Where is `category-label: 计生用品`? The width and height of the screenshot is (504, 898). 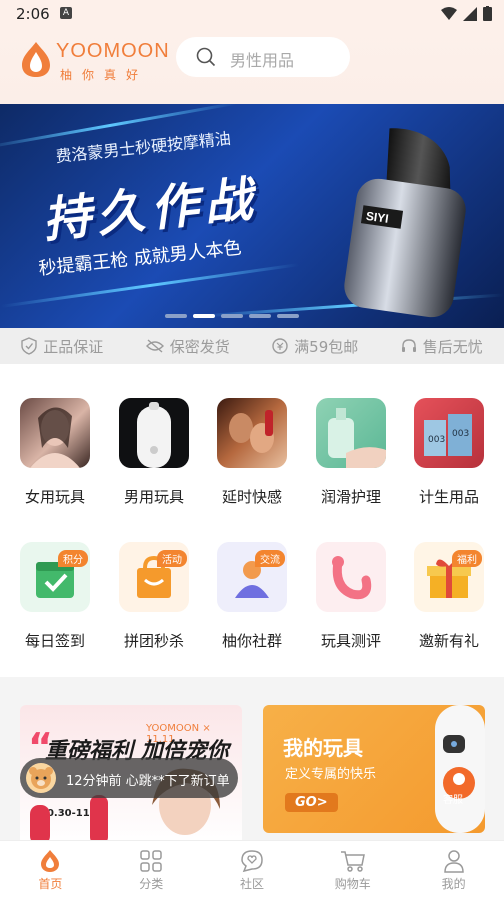
category-label: 计生用品 is located at coordinates (448, 497).